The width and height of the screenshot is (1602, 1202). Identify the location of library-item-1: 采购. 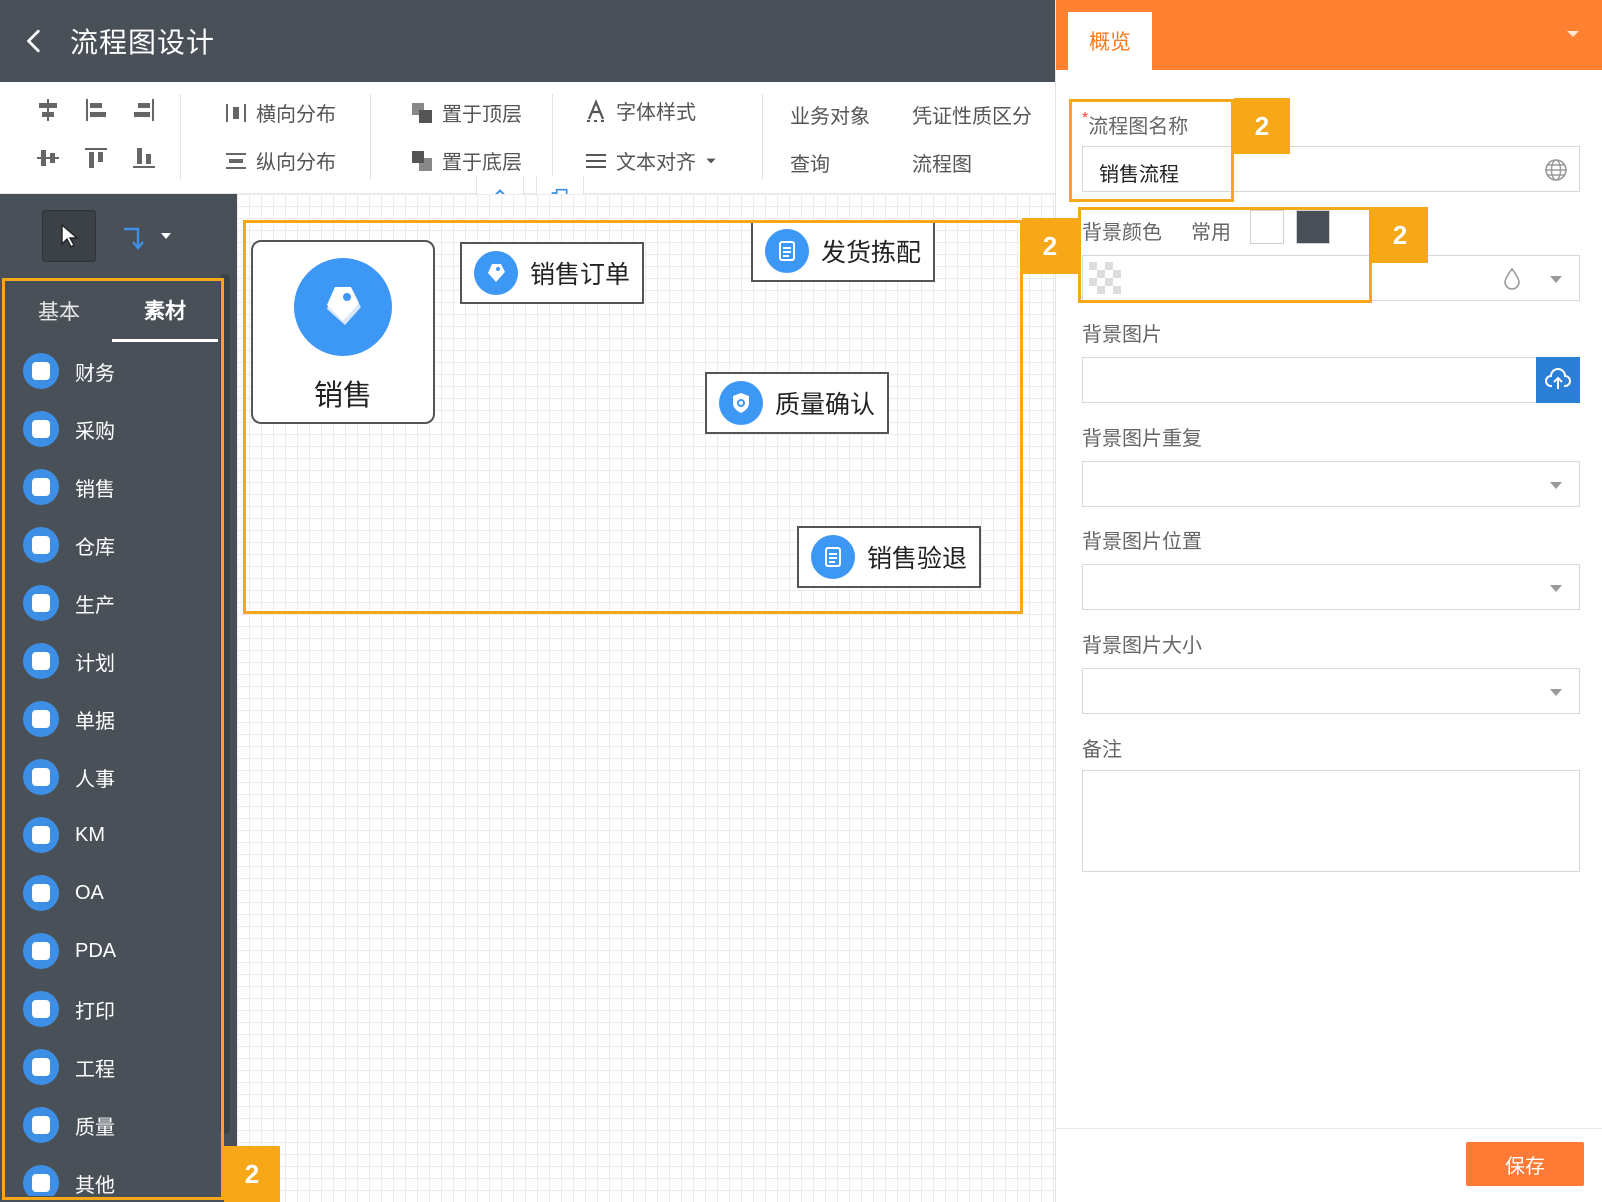
(112, 429).